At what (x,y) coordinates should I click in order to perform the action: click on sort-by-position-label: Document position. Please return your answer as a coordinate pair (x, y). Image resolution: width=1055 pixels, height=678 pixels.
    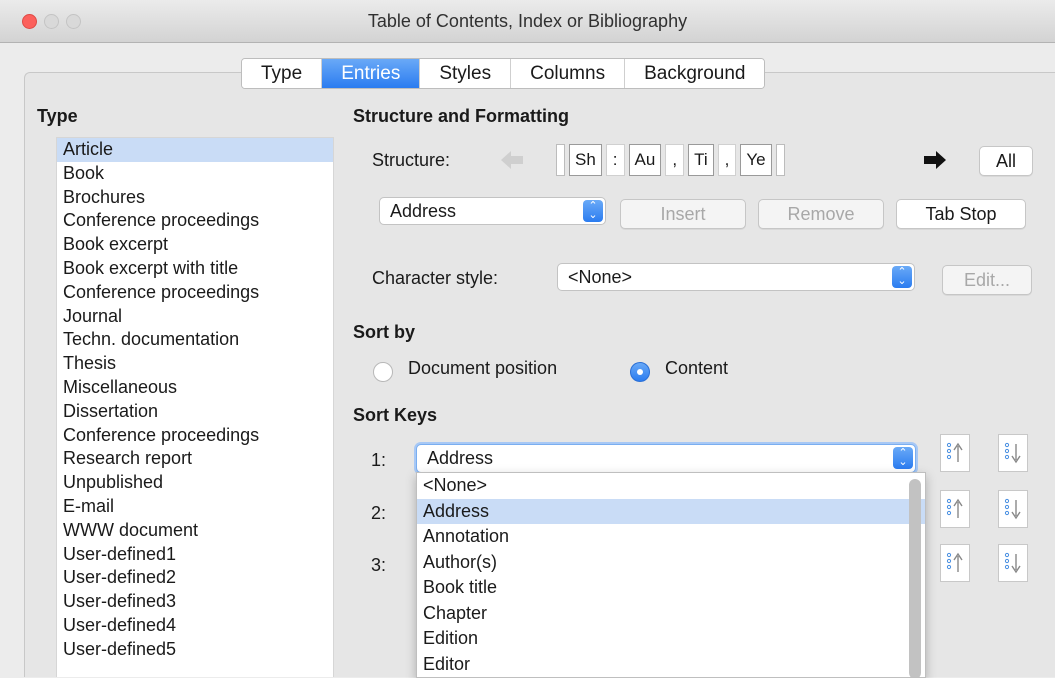
    Looking at the image, I should click on (482, 368).